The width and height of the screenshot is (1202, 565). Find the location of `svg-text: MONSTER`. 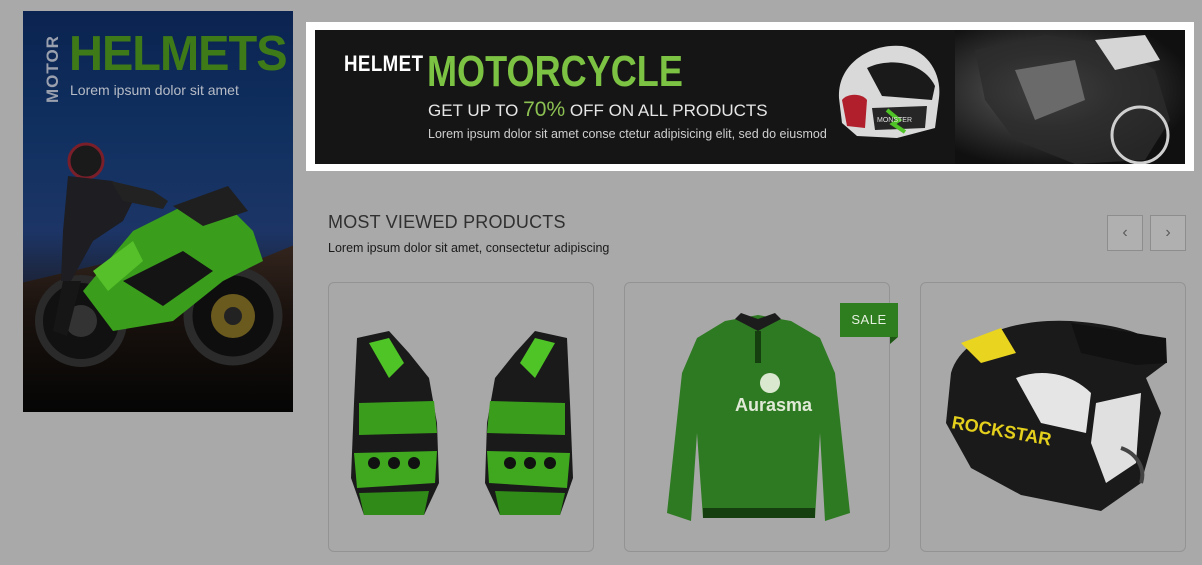

svg-text: MONSTER is located at coordinates (894, 120).